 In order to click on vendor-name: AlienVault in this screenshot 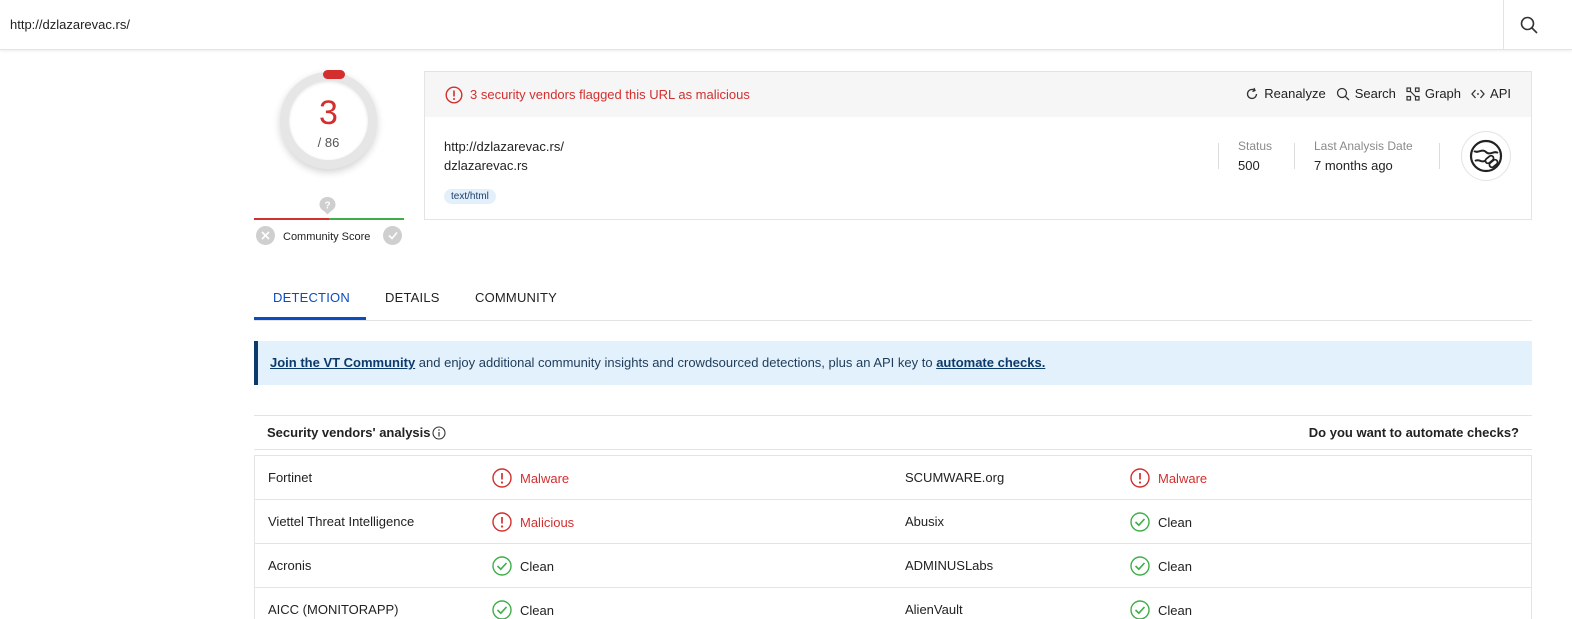, I will do `click(934, 609)`.